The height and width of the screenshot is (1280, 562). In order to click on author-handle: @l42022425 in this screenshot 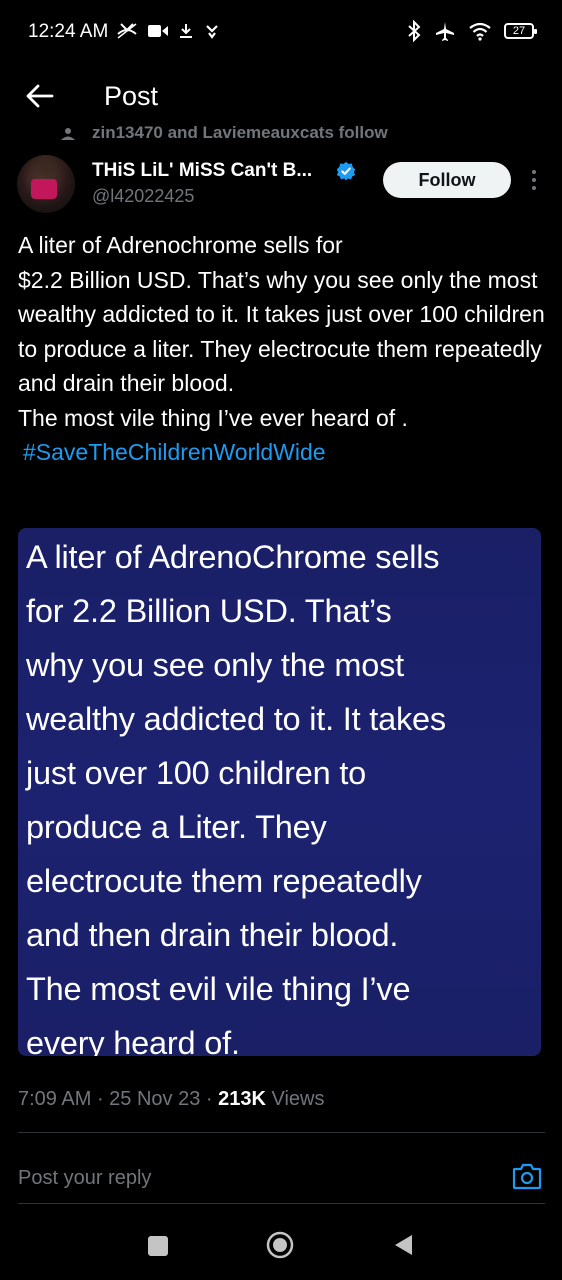, I will do `click(143, 196)`.